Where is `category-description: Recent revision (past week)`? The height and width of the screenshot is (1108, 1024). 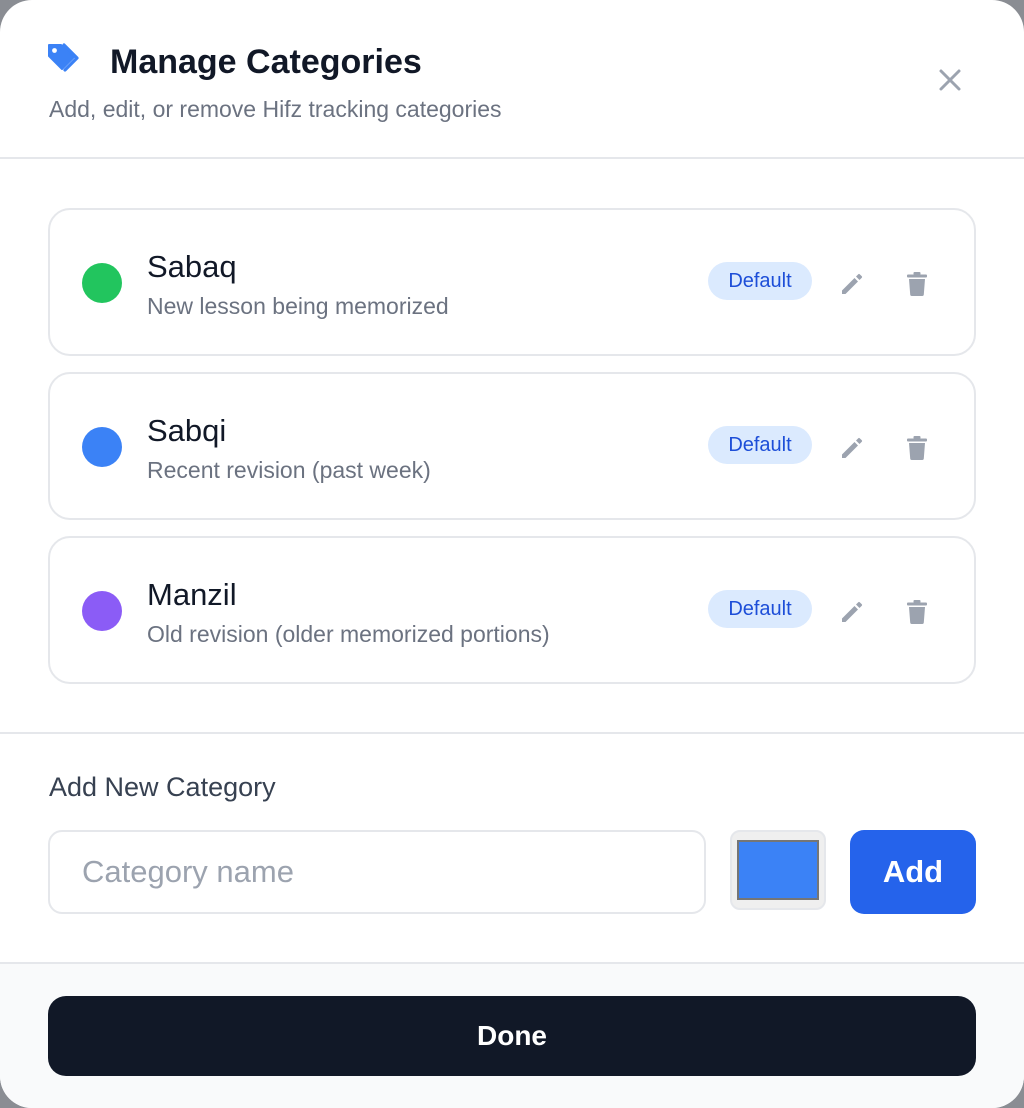
category-description: Recent revision (past week) is located at coordinates (289, 470).